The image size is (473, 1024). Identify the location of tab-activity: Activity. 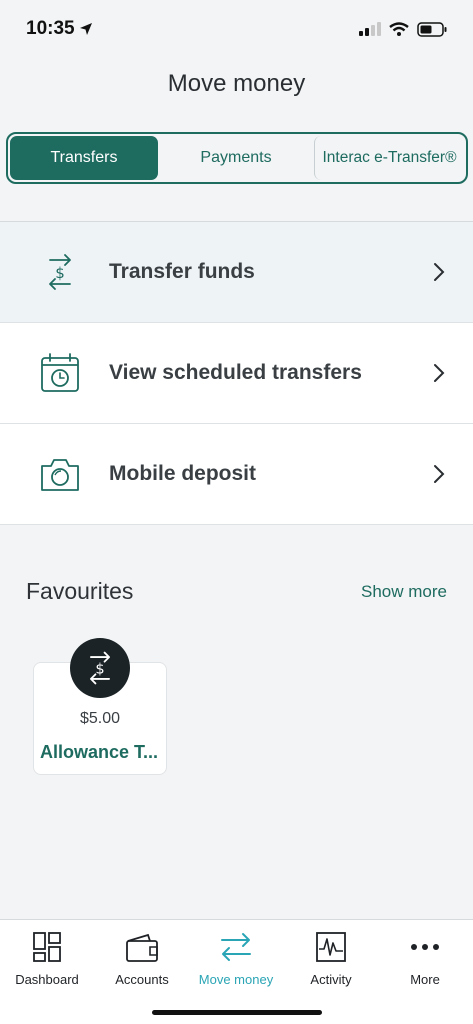
(331, 957).